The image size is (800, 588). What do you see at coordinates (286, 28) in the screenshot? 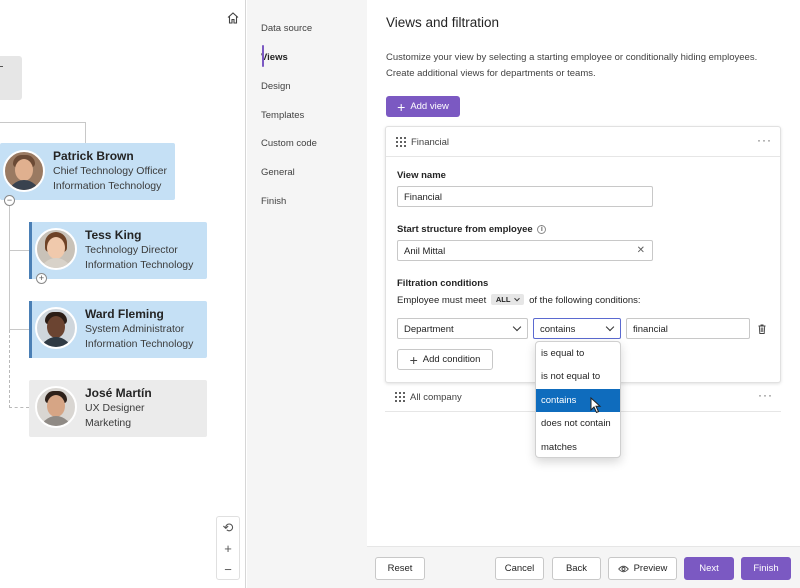
I see `nav-item-data-source: Data source` at bounding box center [286, 28].